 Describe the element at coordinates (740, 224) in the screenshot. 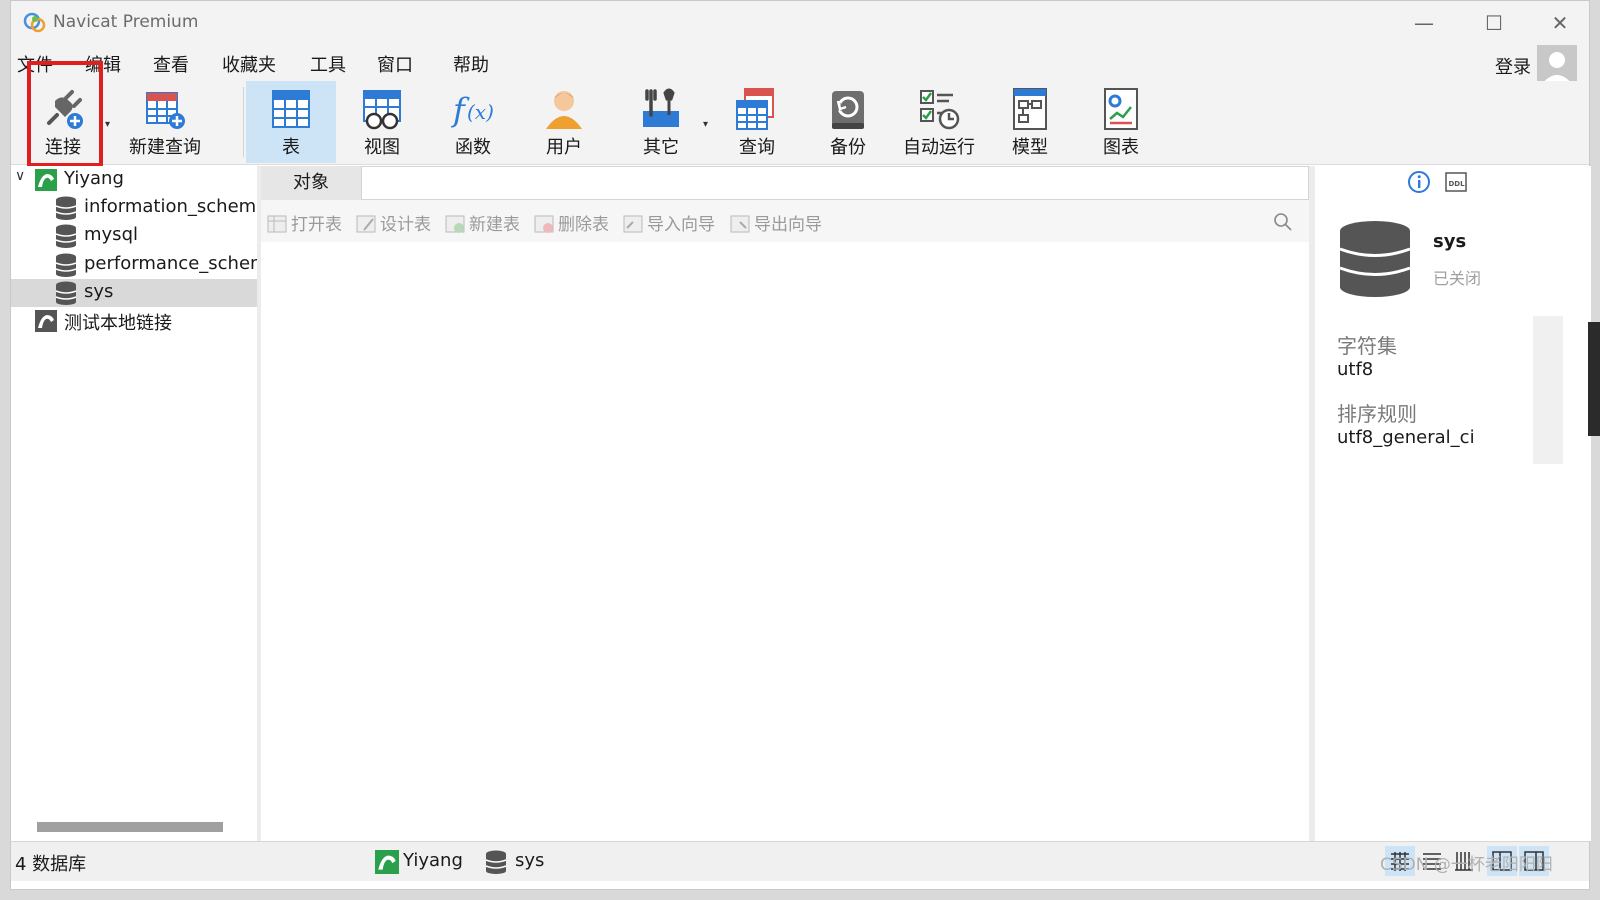

I see `export-icon` at that location.